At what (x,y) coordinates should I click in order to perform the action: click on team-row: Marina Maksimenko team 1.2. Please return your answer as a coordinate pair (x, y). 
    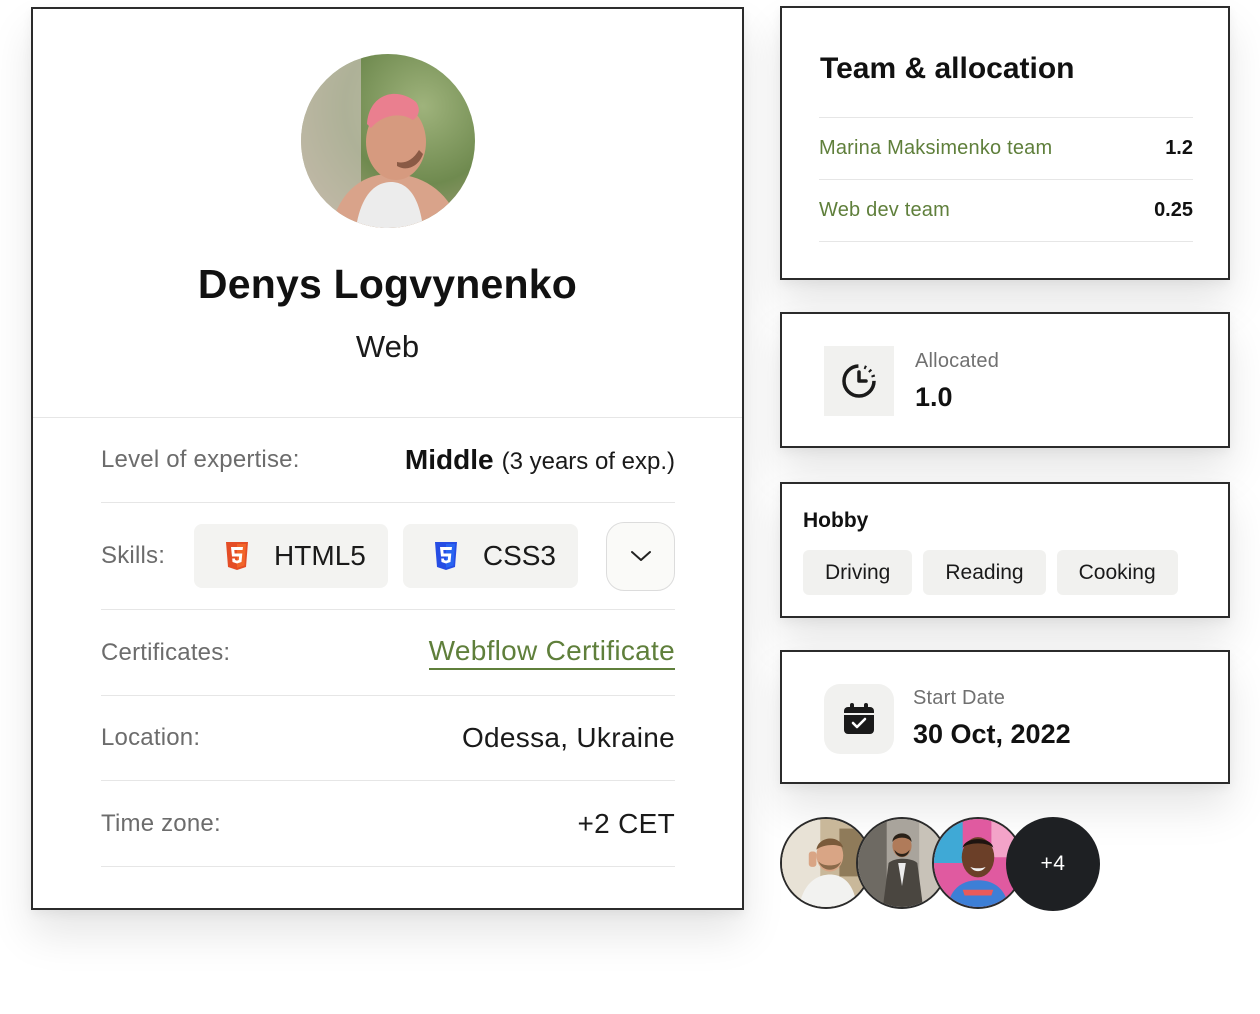
    Looking at the image, I should click on (1006, 148).